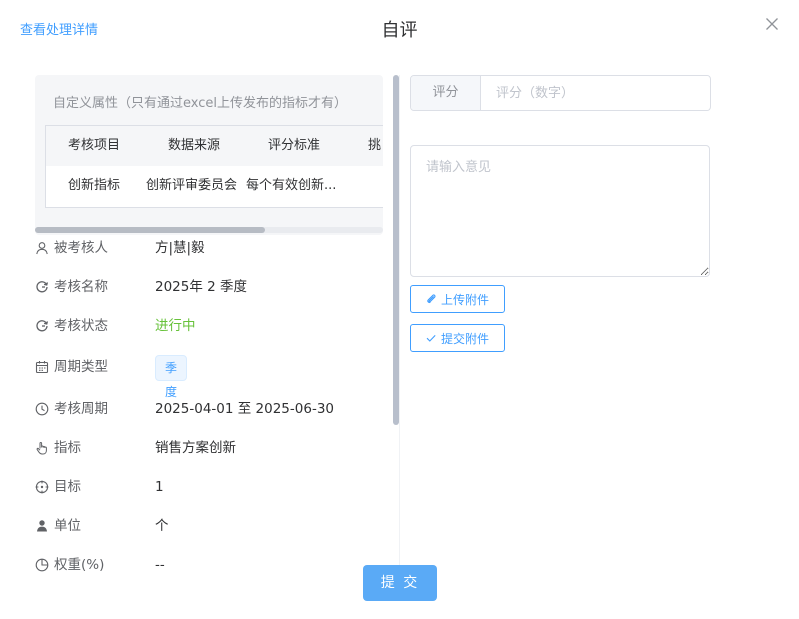  I want to click on info-value: 2025-04-01 至 2025-06-30, so click(244, 409).